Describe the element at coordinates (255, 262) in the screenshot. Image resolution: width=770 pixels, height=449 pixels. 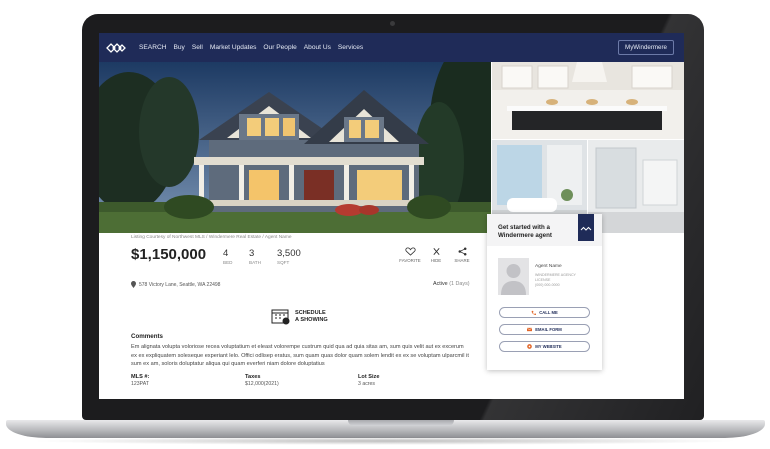
I see `baths-label: BATH` at that location.